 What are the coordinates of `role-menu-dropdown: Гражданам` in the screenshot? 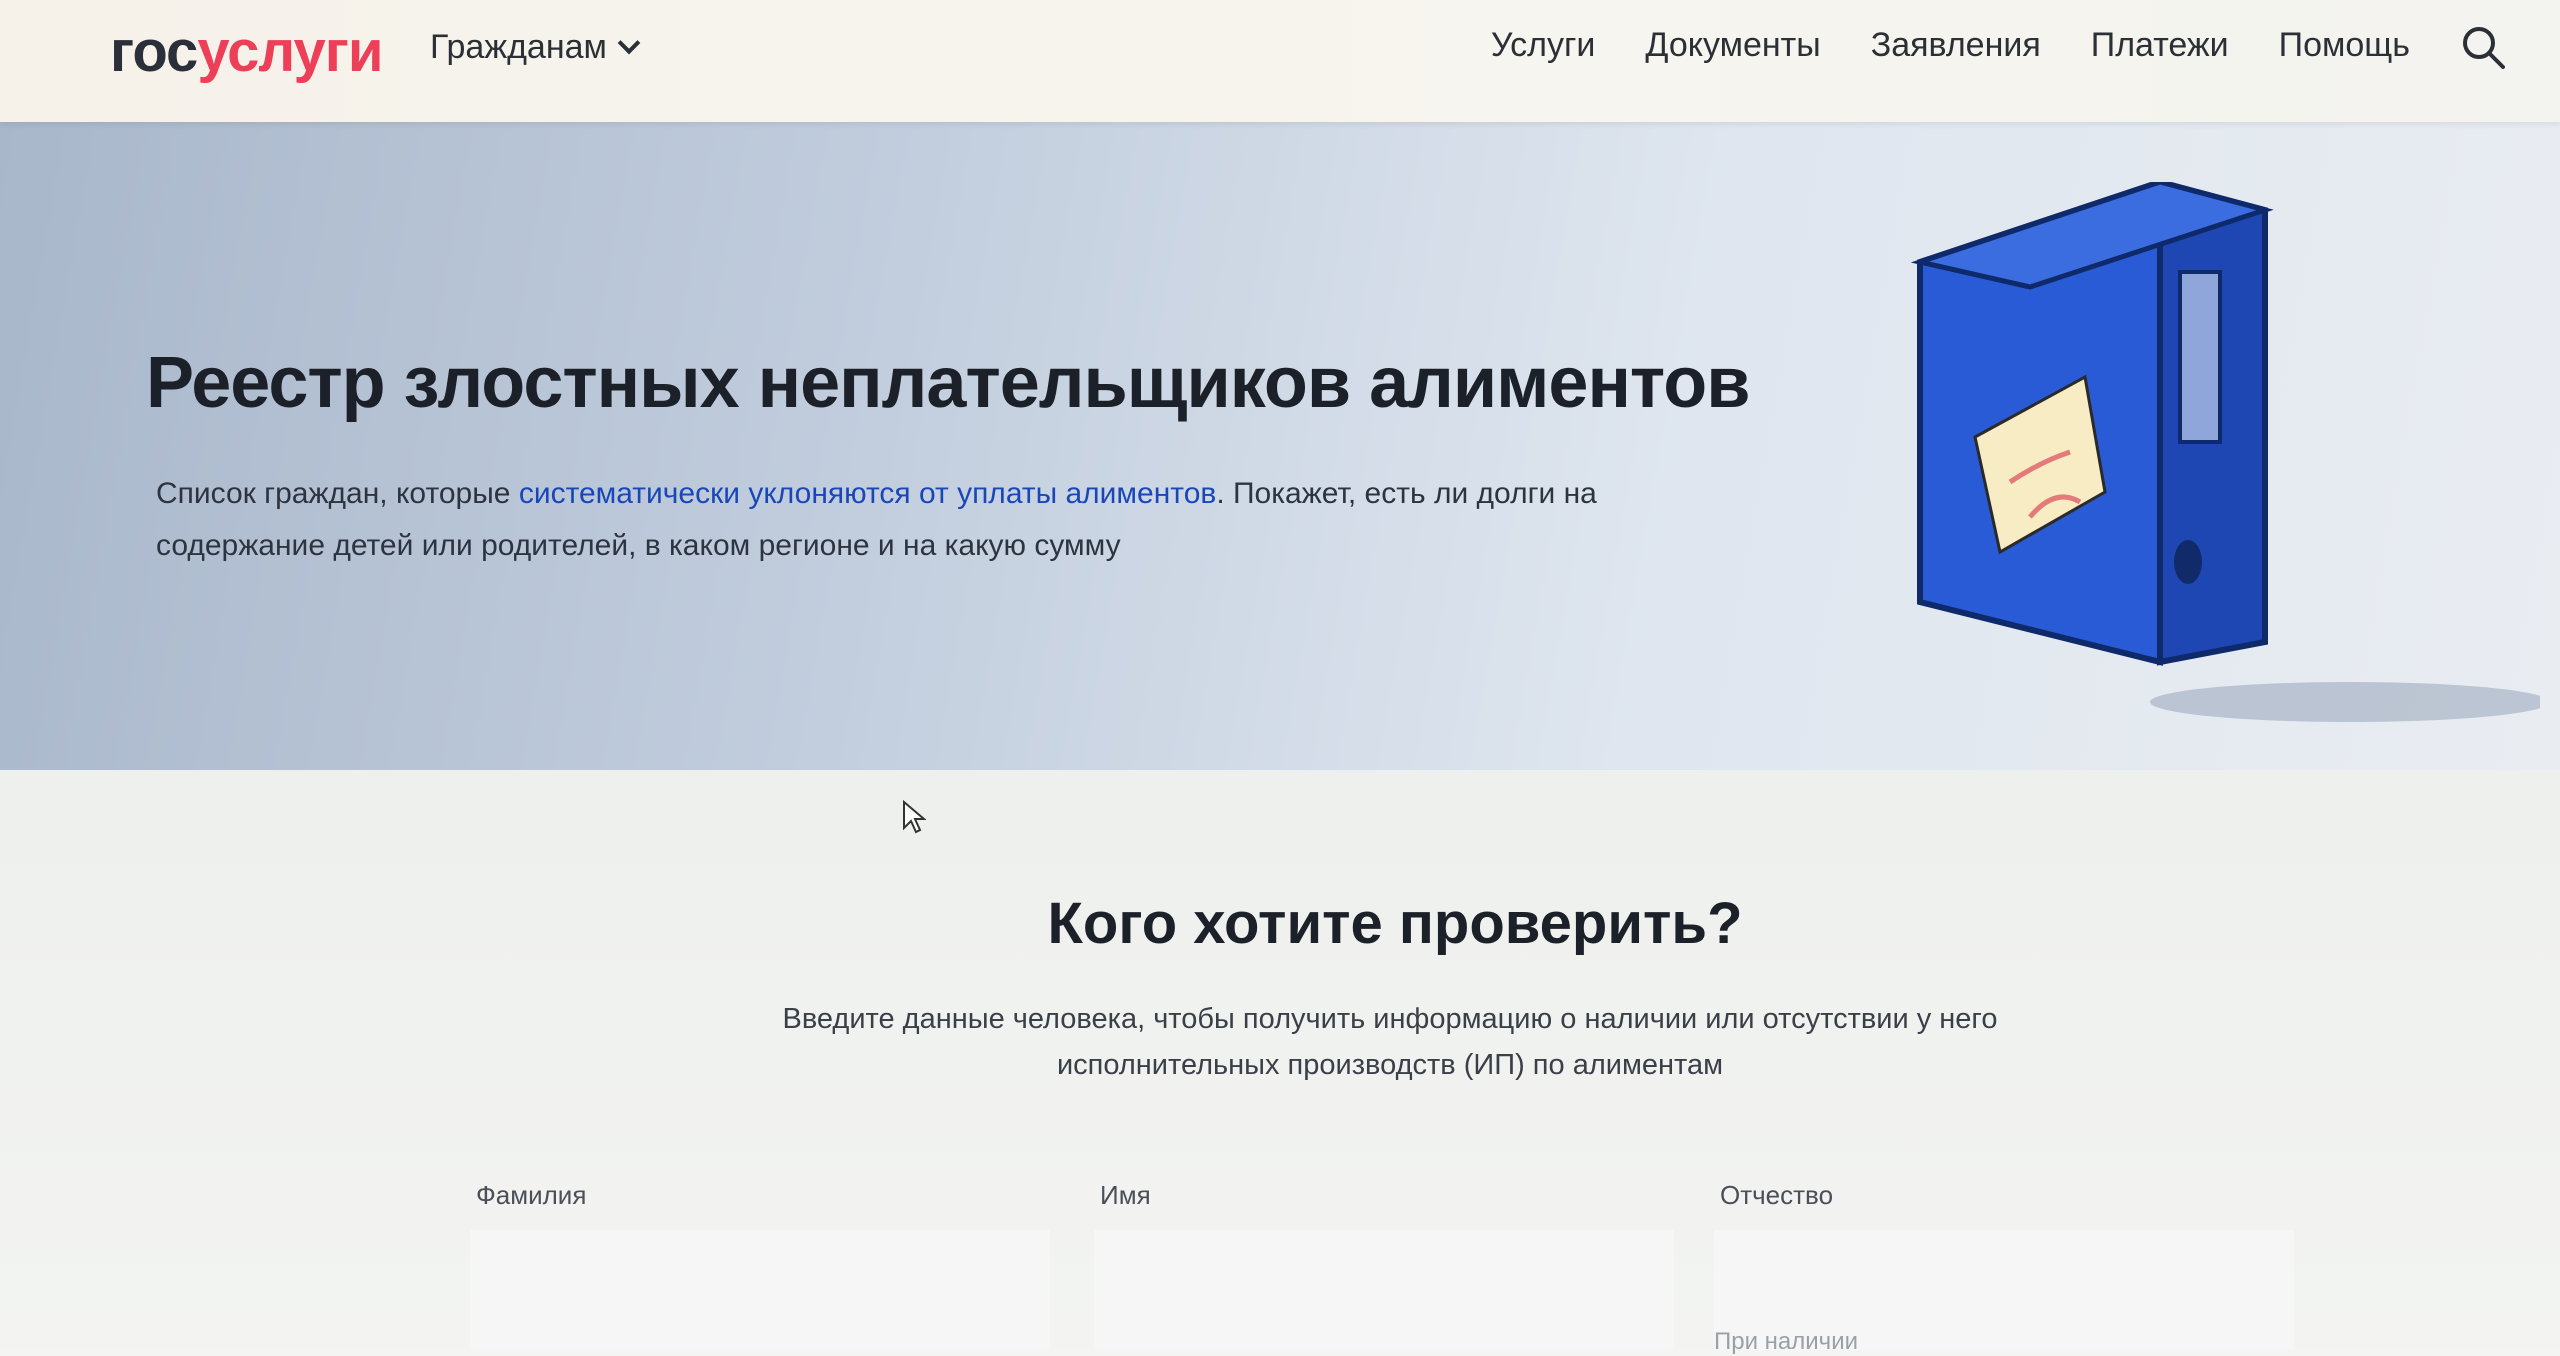 It's located at (535, 47).